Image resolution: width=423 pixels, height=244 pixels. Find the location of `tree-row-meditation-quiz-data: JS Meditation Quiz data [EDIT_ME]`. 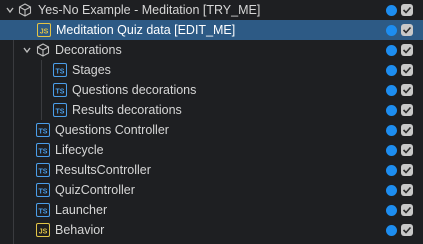

tree-row-meditation-quiz-data: JS Meditation Quiz data [EDIT_ME] is located at coordinates (211, 30).